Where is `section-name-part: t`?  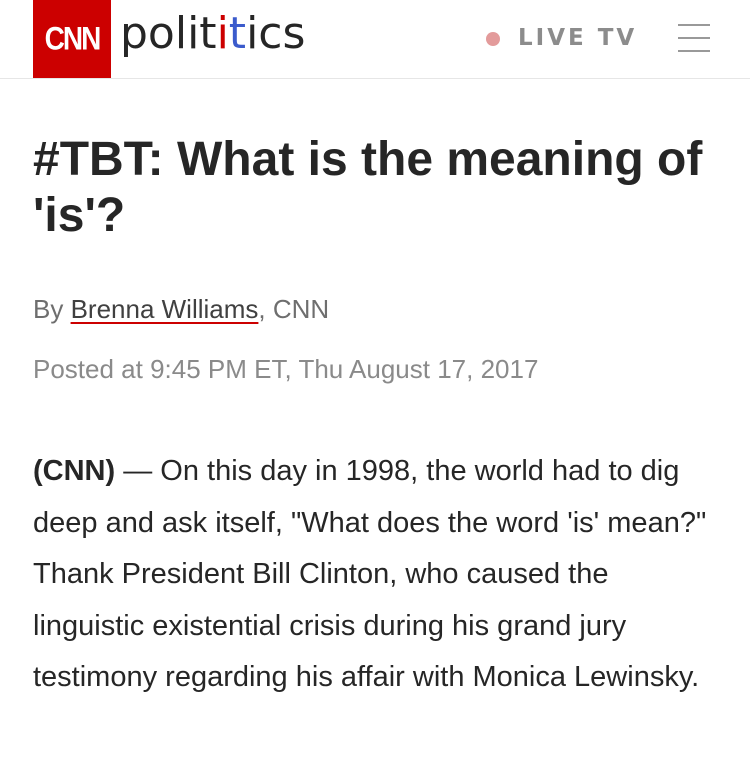
section-name-part: t is located at coordinates (237, 33).